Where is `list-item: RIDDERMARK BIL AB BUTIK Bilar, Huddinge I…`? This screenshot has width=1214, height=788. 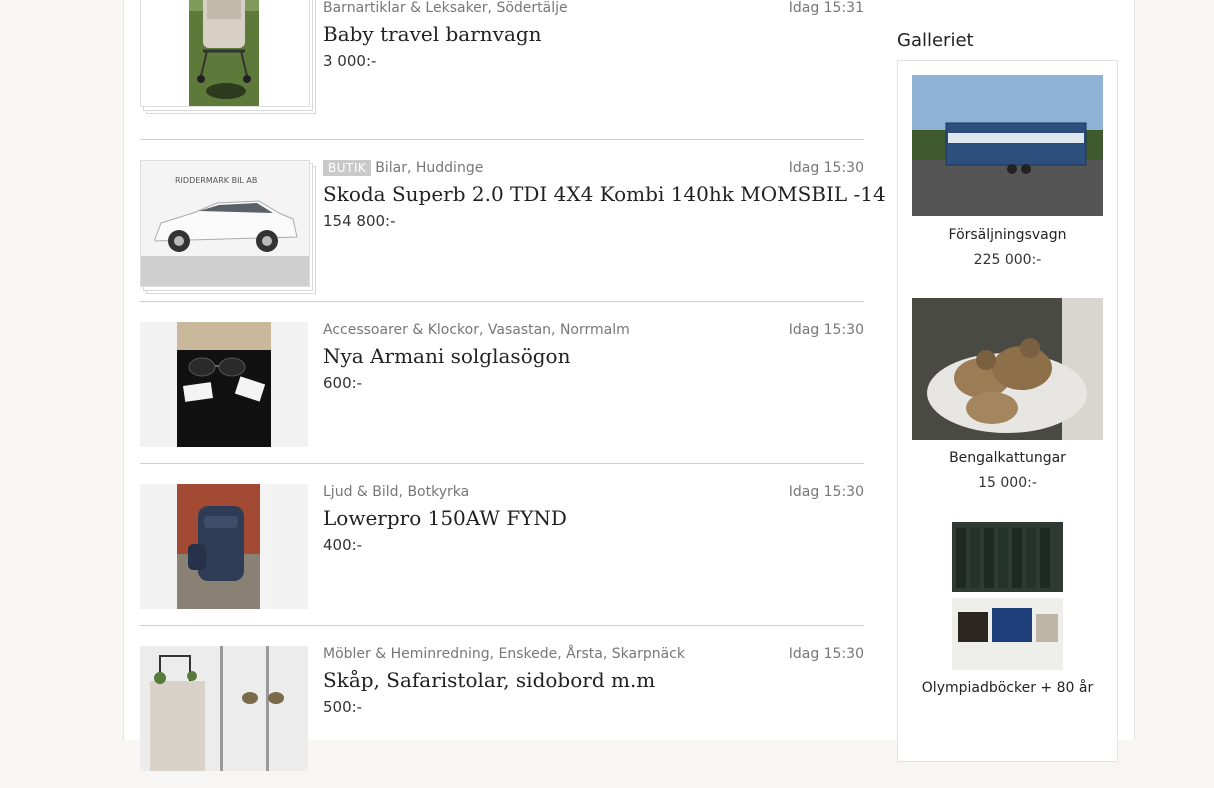
list-item: RIDDERMARK BIL AB BUTIK Bilar, Huddinge I… is located at coordinates (513, 221).